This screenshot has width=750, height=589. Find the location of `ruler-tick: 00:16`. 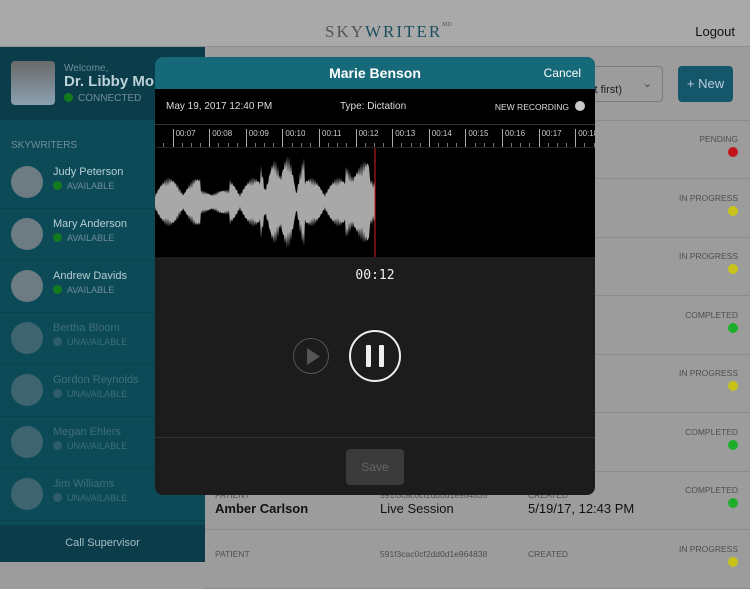

ruler-tick: 00:16 is located at coordinates (513, 138).